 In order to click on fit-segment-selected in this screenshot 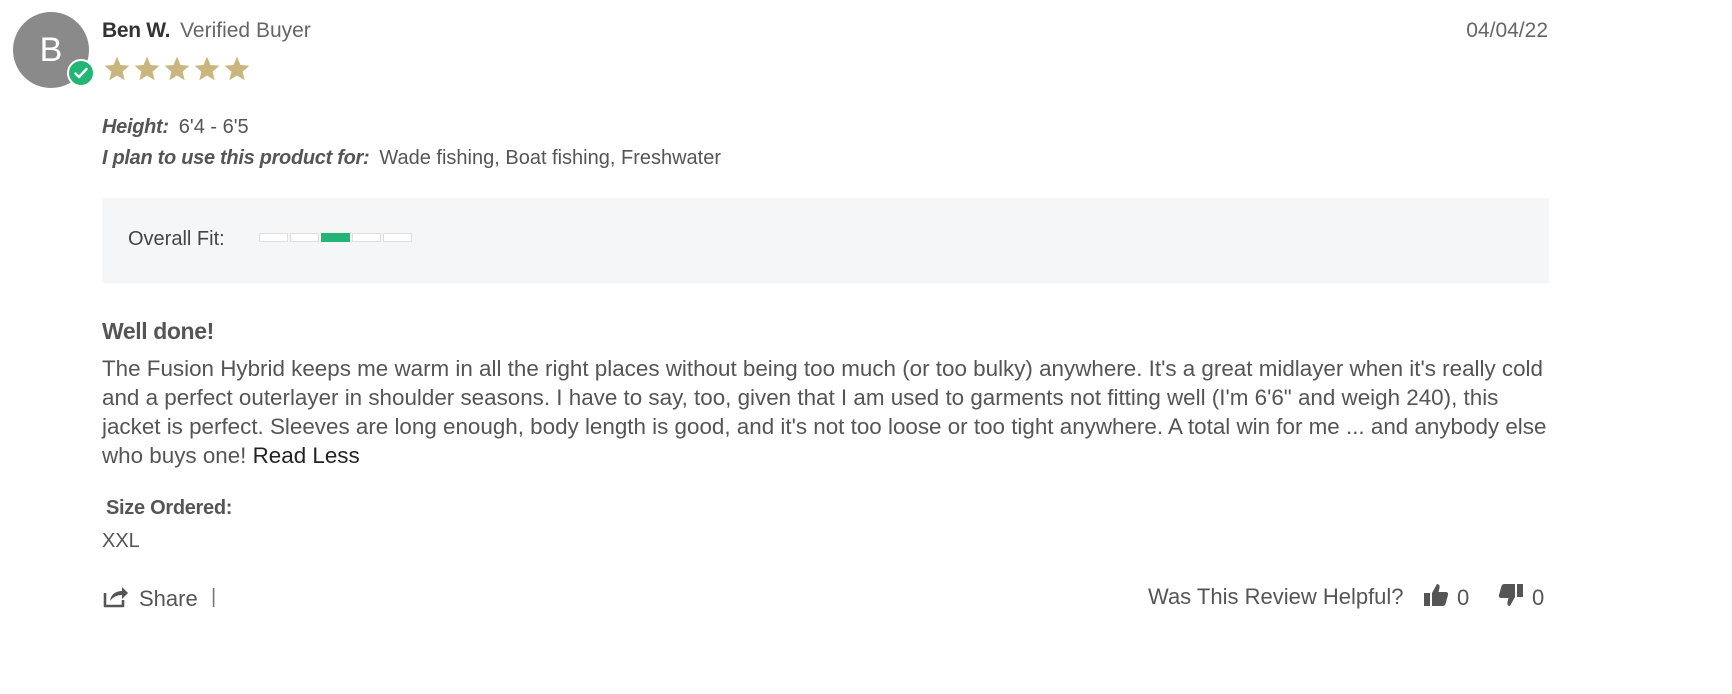, I will do `click(335, 237)`.